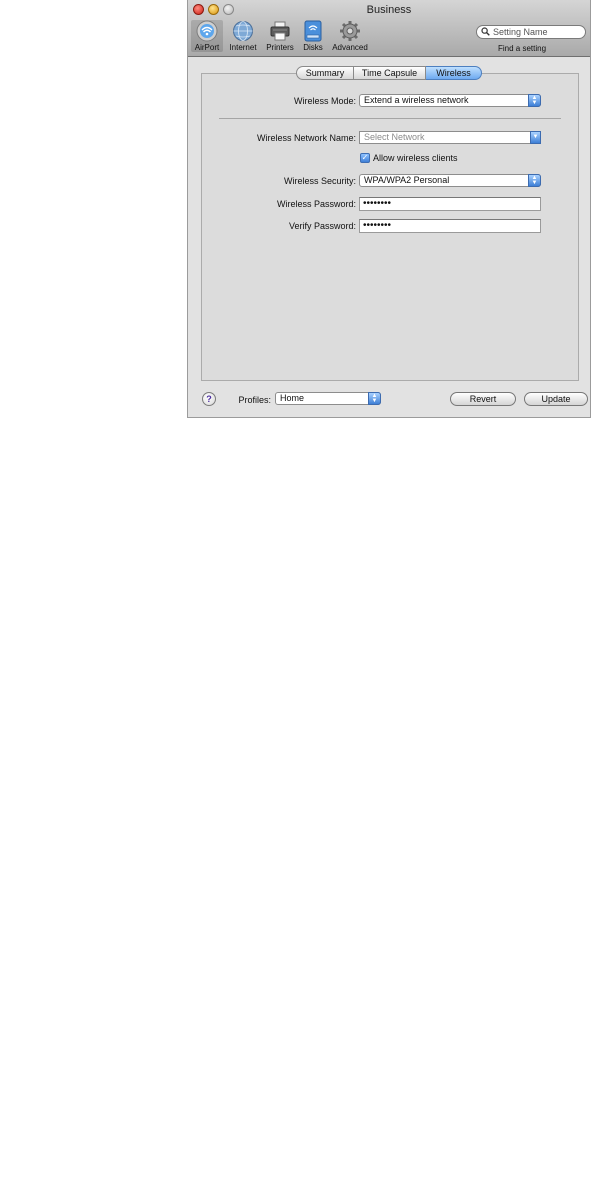 This screenshot has width=602, height=1177. I want to click on tab-label: Time Capsule, so click(389, 73).